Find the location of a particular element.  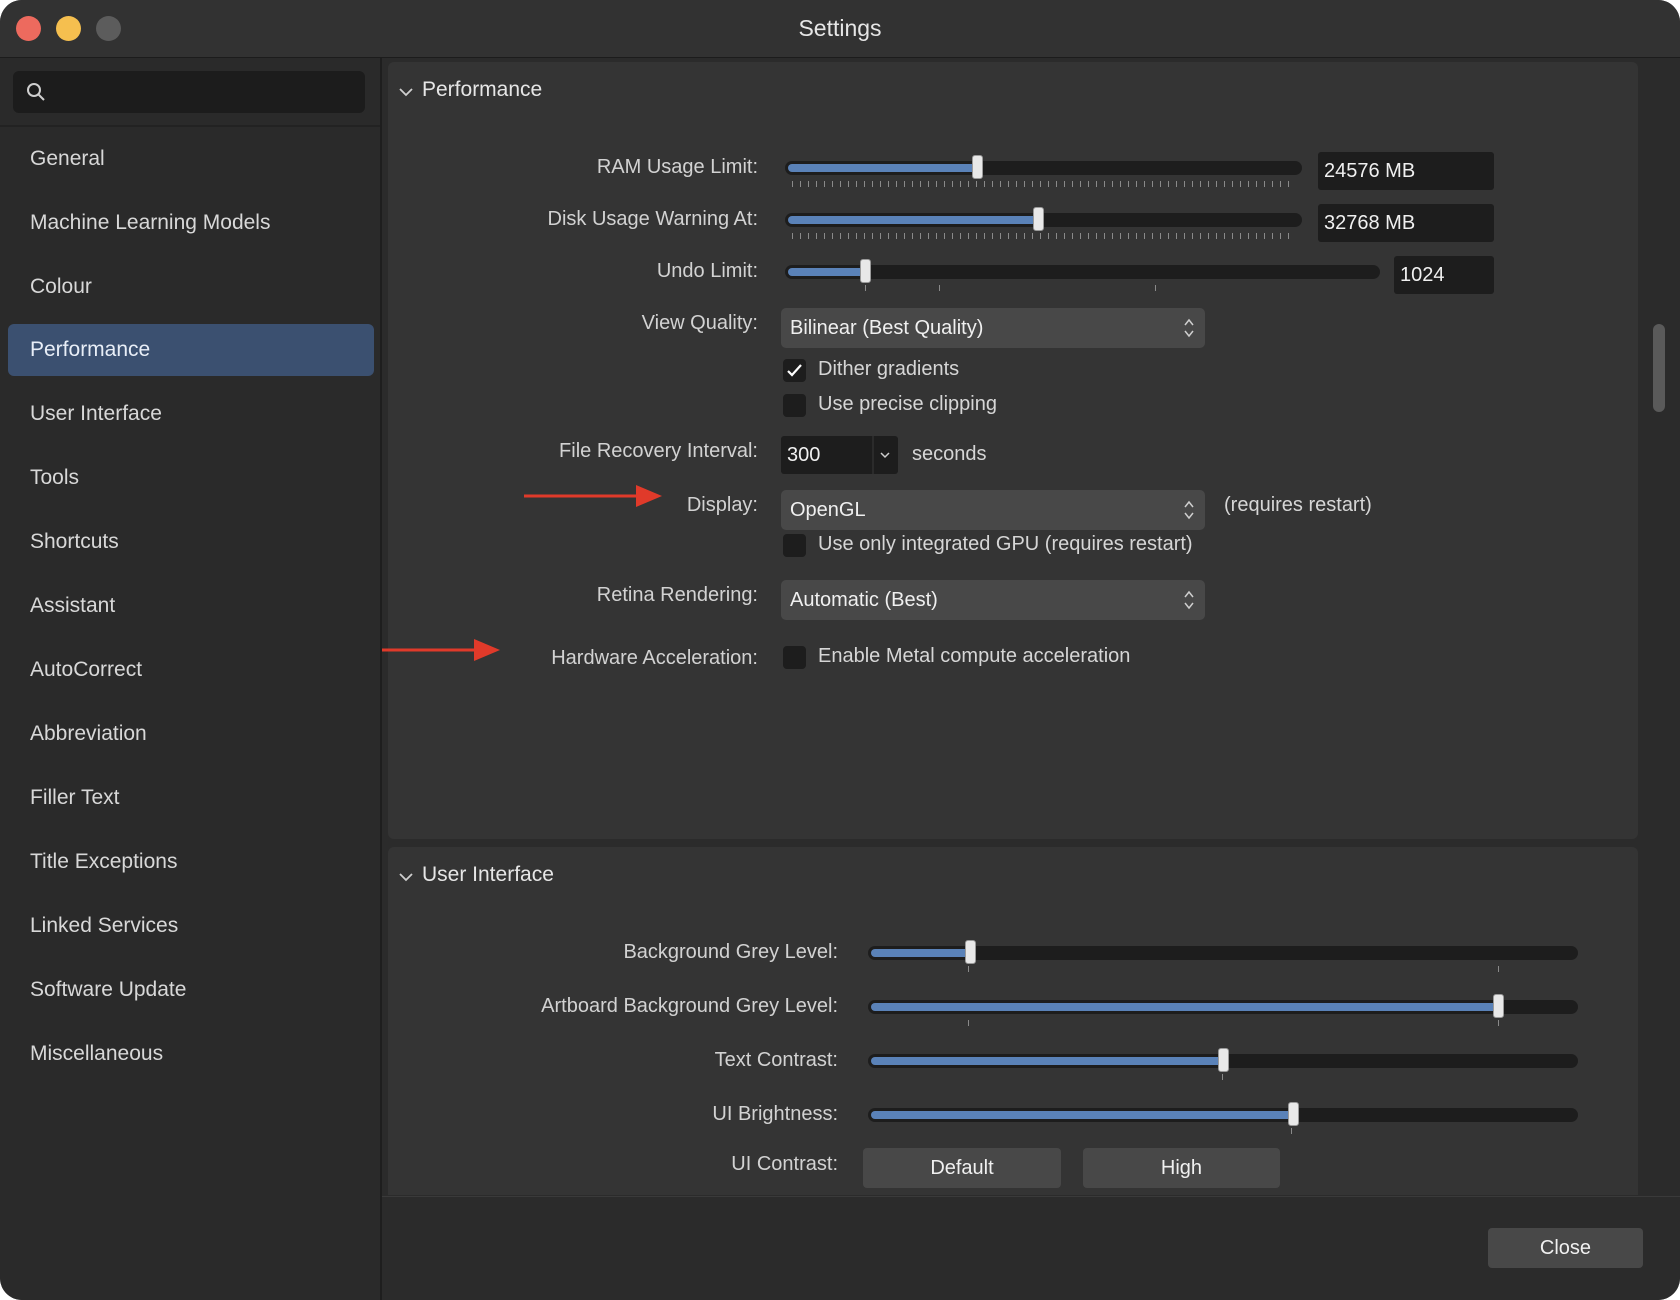

sidebar-item-performance: Performance is located at coordinates (191, 350).